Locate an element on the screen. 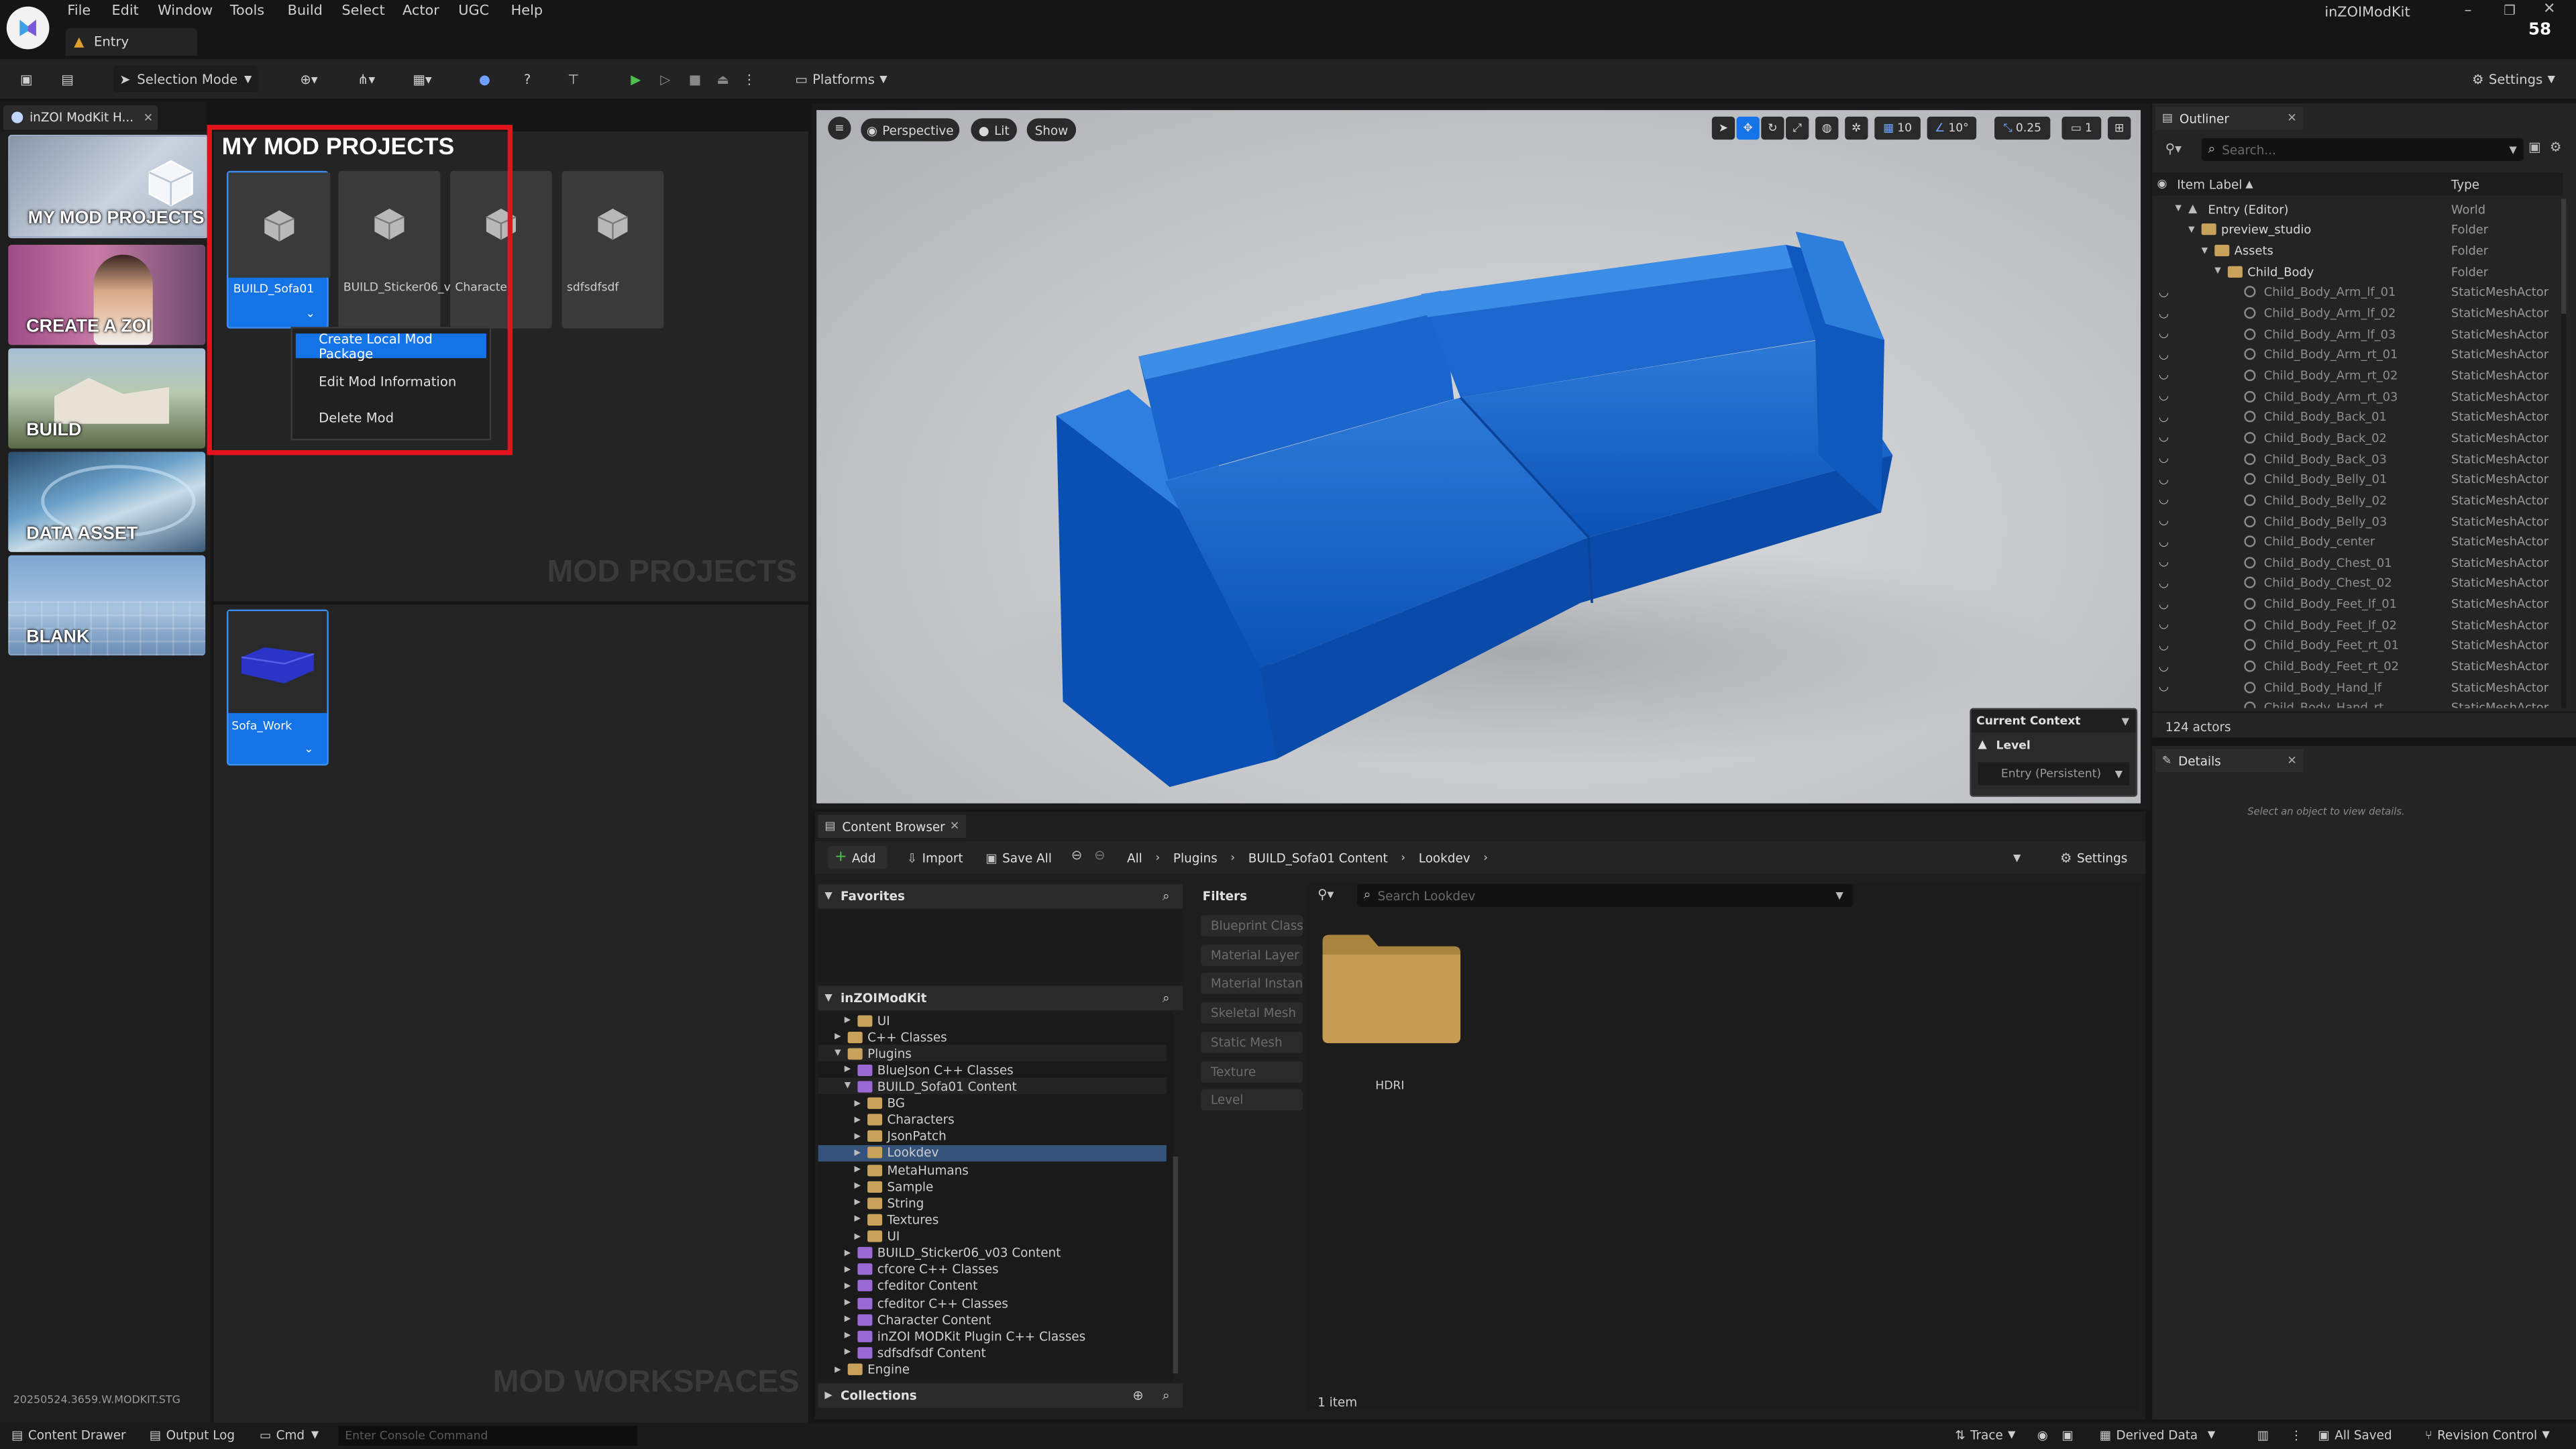  show-button: Show is located at coordinates (1051, 130).